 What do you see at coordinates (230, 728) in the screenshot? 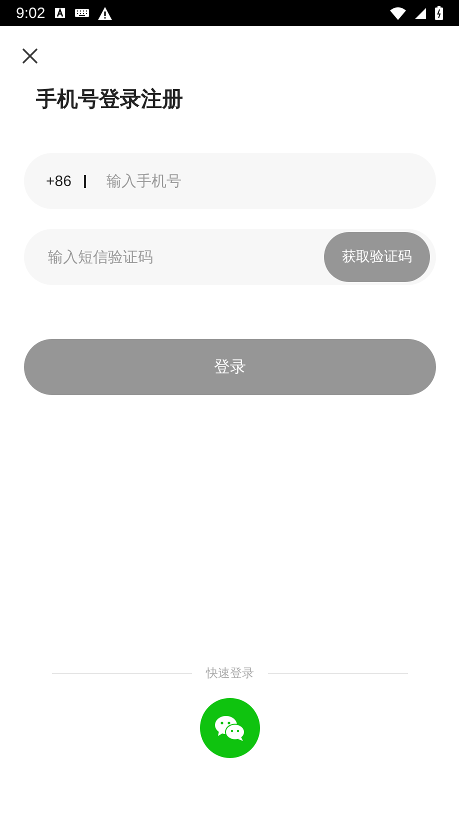
I see `chat-bubbles-icon` at bounding box center [230, 728].